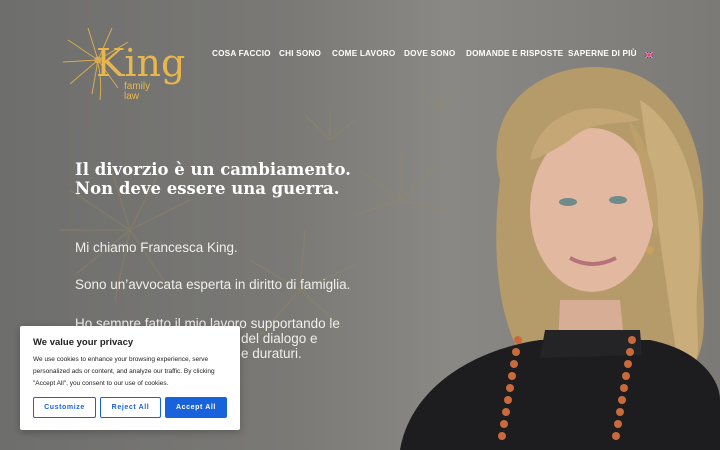 This screenshot has width=720, height=450. I want to click on nav-dove-sono: DOVE SONO, so click(429, 53).